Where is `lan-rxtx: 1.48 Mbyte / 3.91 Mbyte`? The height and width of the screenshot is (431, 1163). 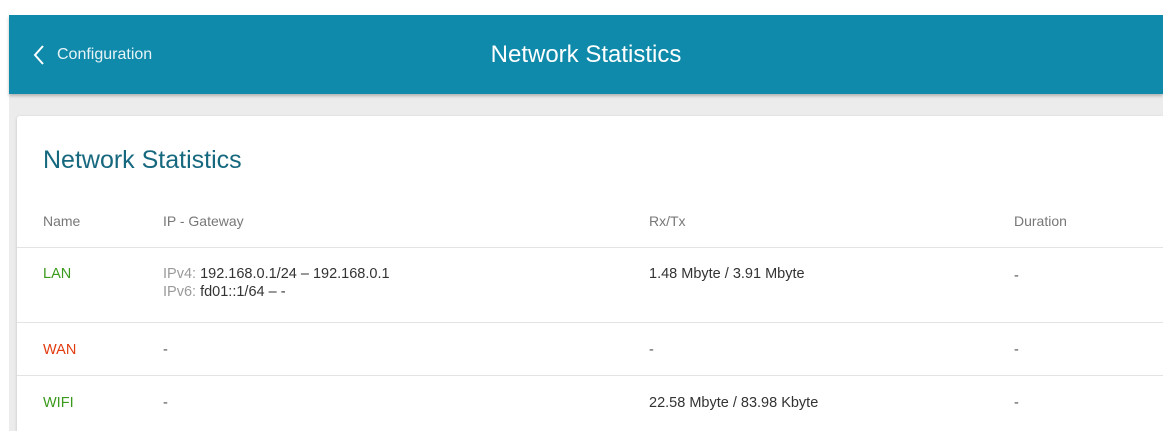 lan-rxtx: 1.48 Mbyte / 3.91 Mbyte is located at coordinates (727, 274).